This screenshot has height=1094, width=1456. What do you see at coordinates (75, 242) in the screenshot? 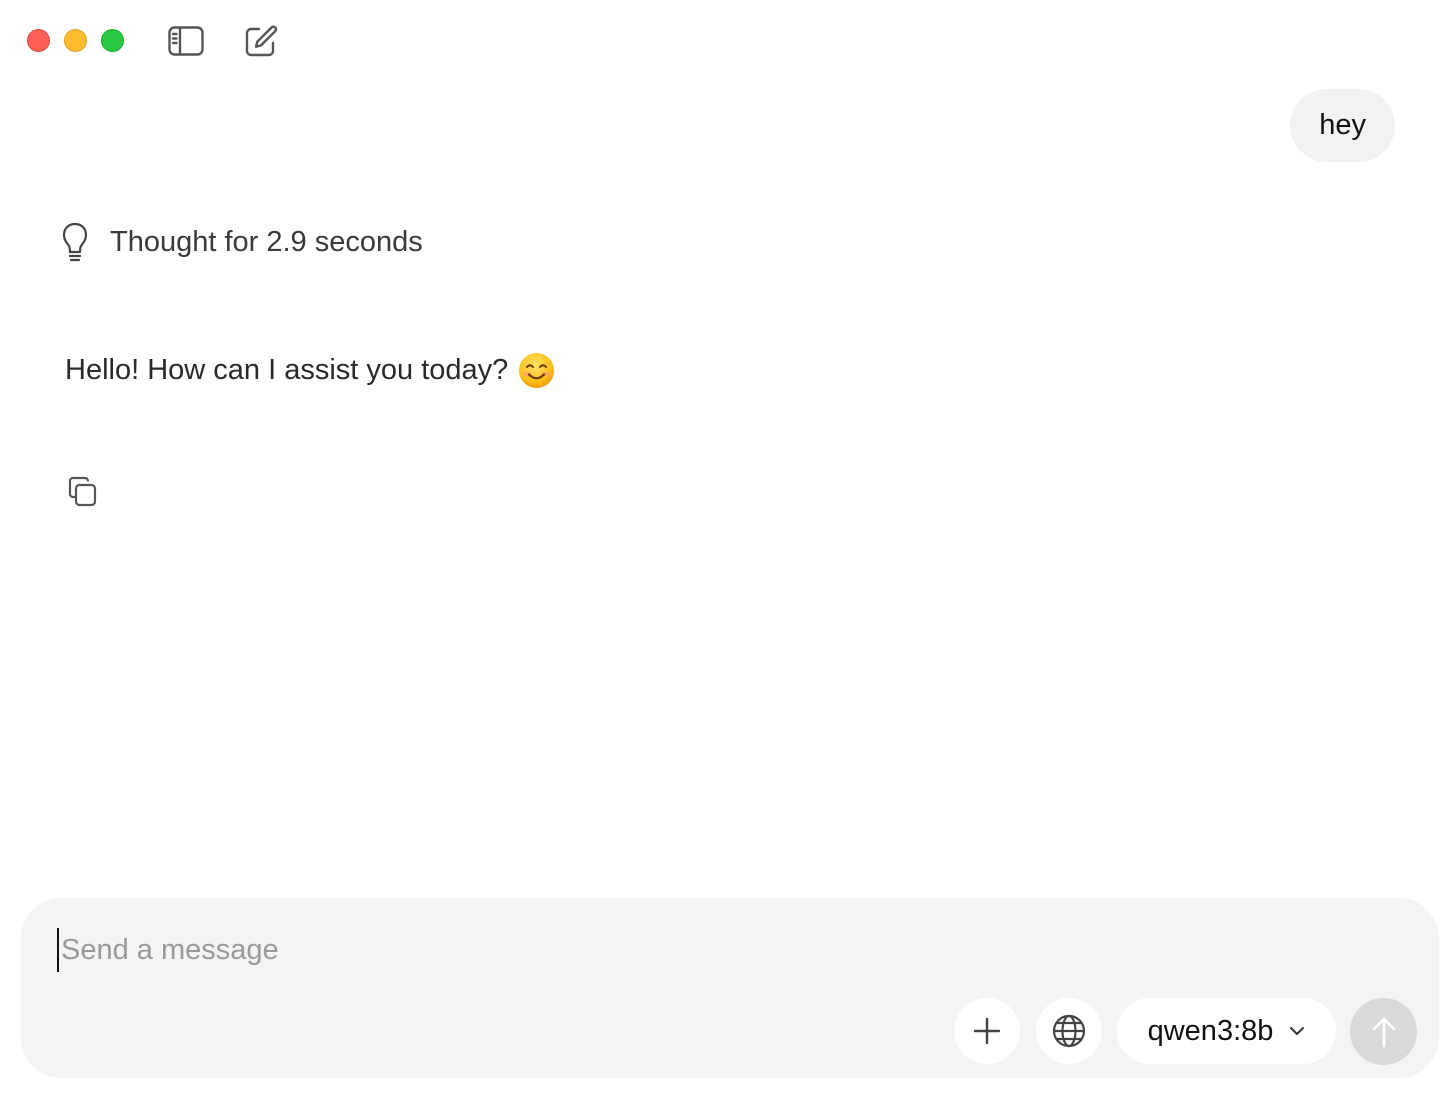
I see `lightbulb-icon` at bounding box center [75, 242].